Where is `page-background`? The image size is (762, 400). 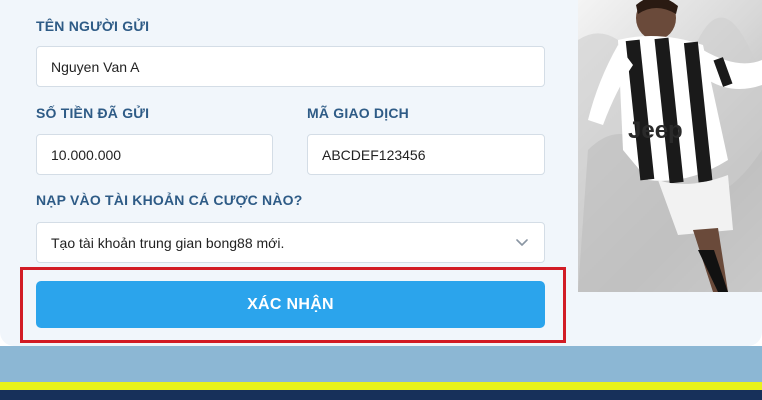 page-background is located at coordinates (381, 366).